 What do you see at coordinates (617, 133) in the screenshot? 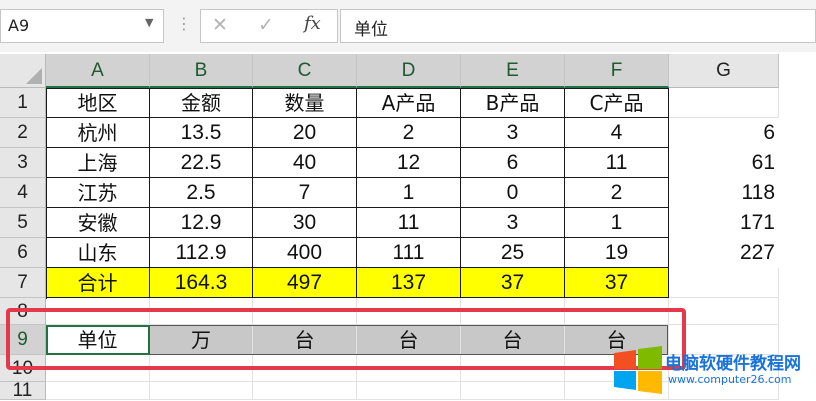
I see `data-cell: 4` at bounding box center [617, 133].